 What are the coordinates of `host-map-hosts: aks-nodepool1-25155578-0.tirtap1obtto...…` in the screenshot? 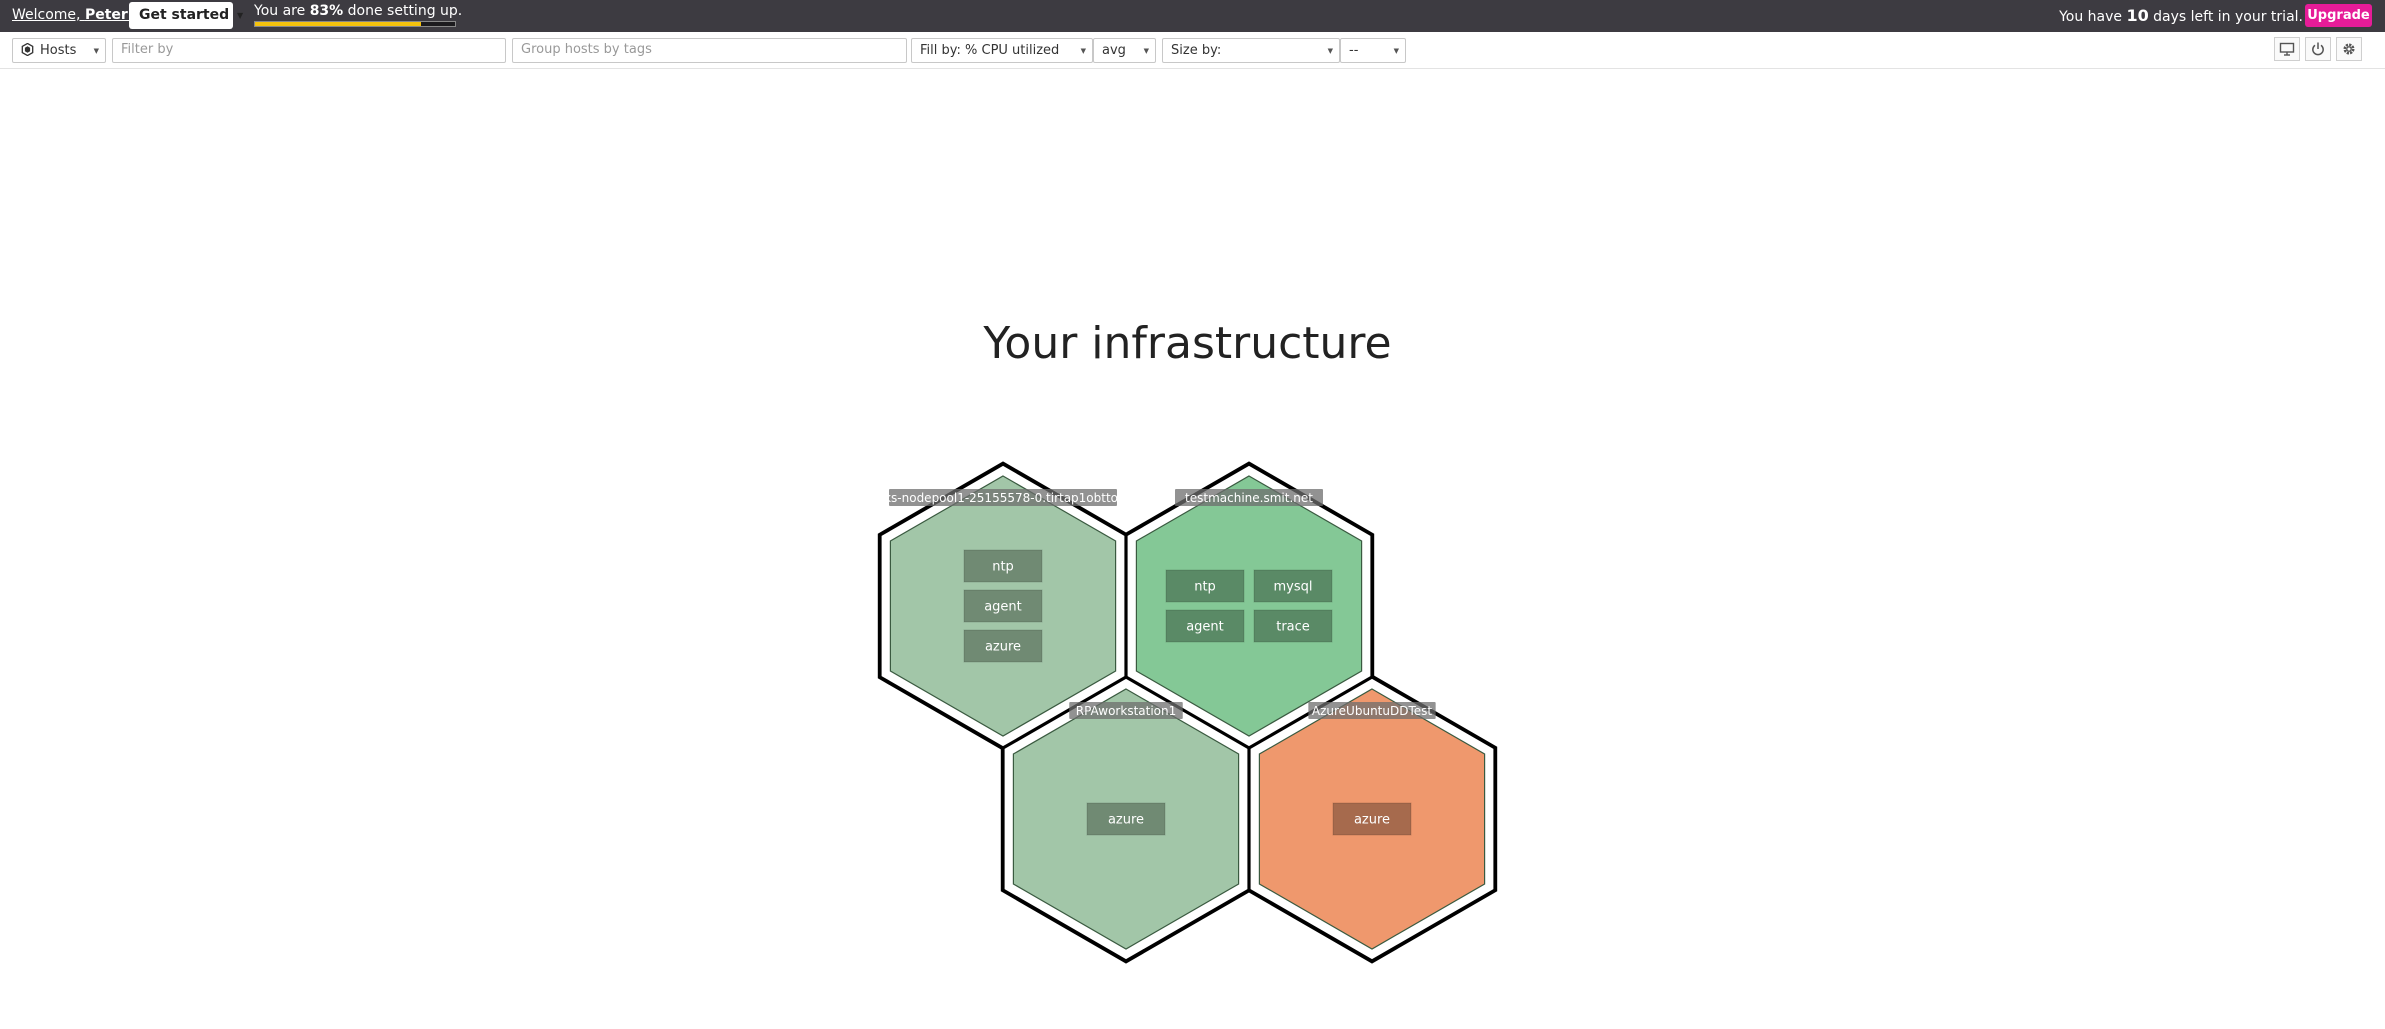 It's located at (1181, 712).